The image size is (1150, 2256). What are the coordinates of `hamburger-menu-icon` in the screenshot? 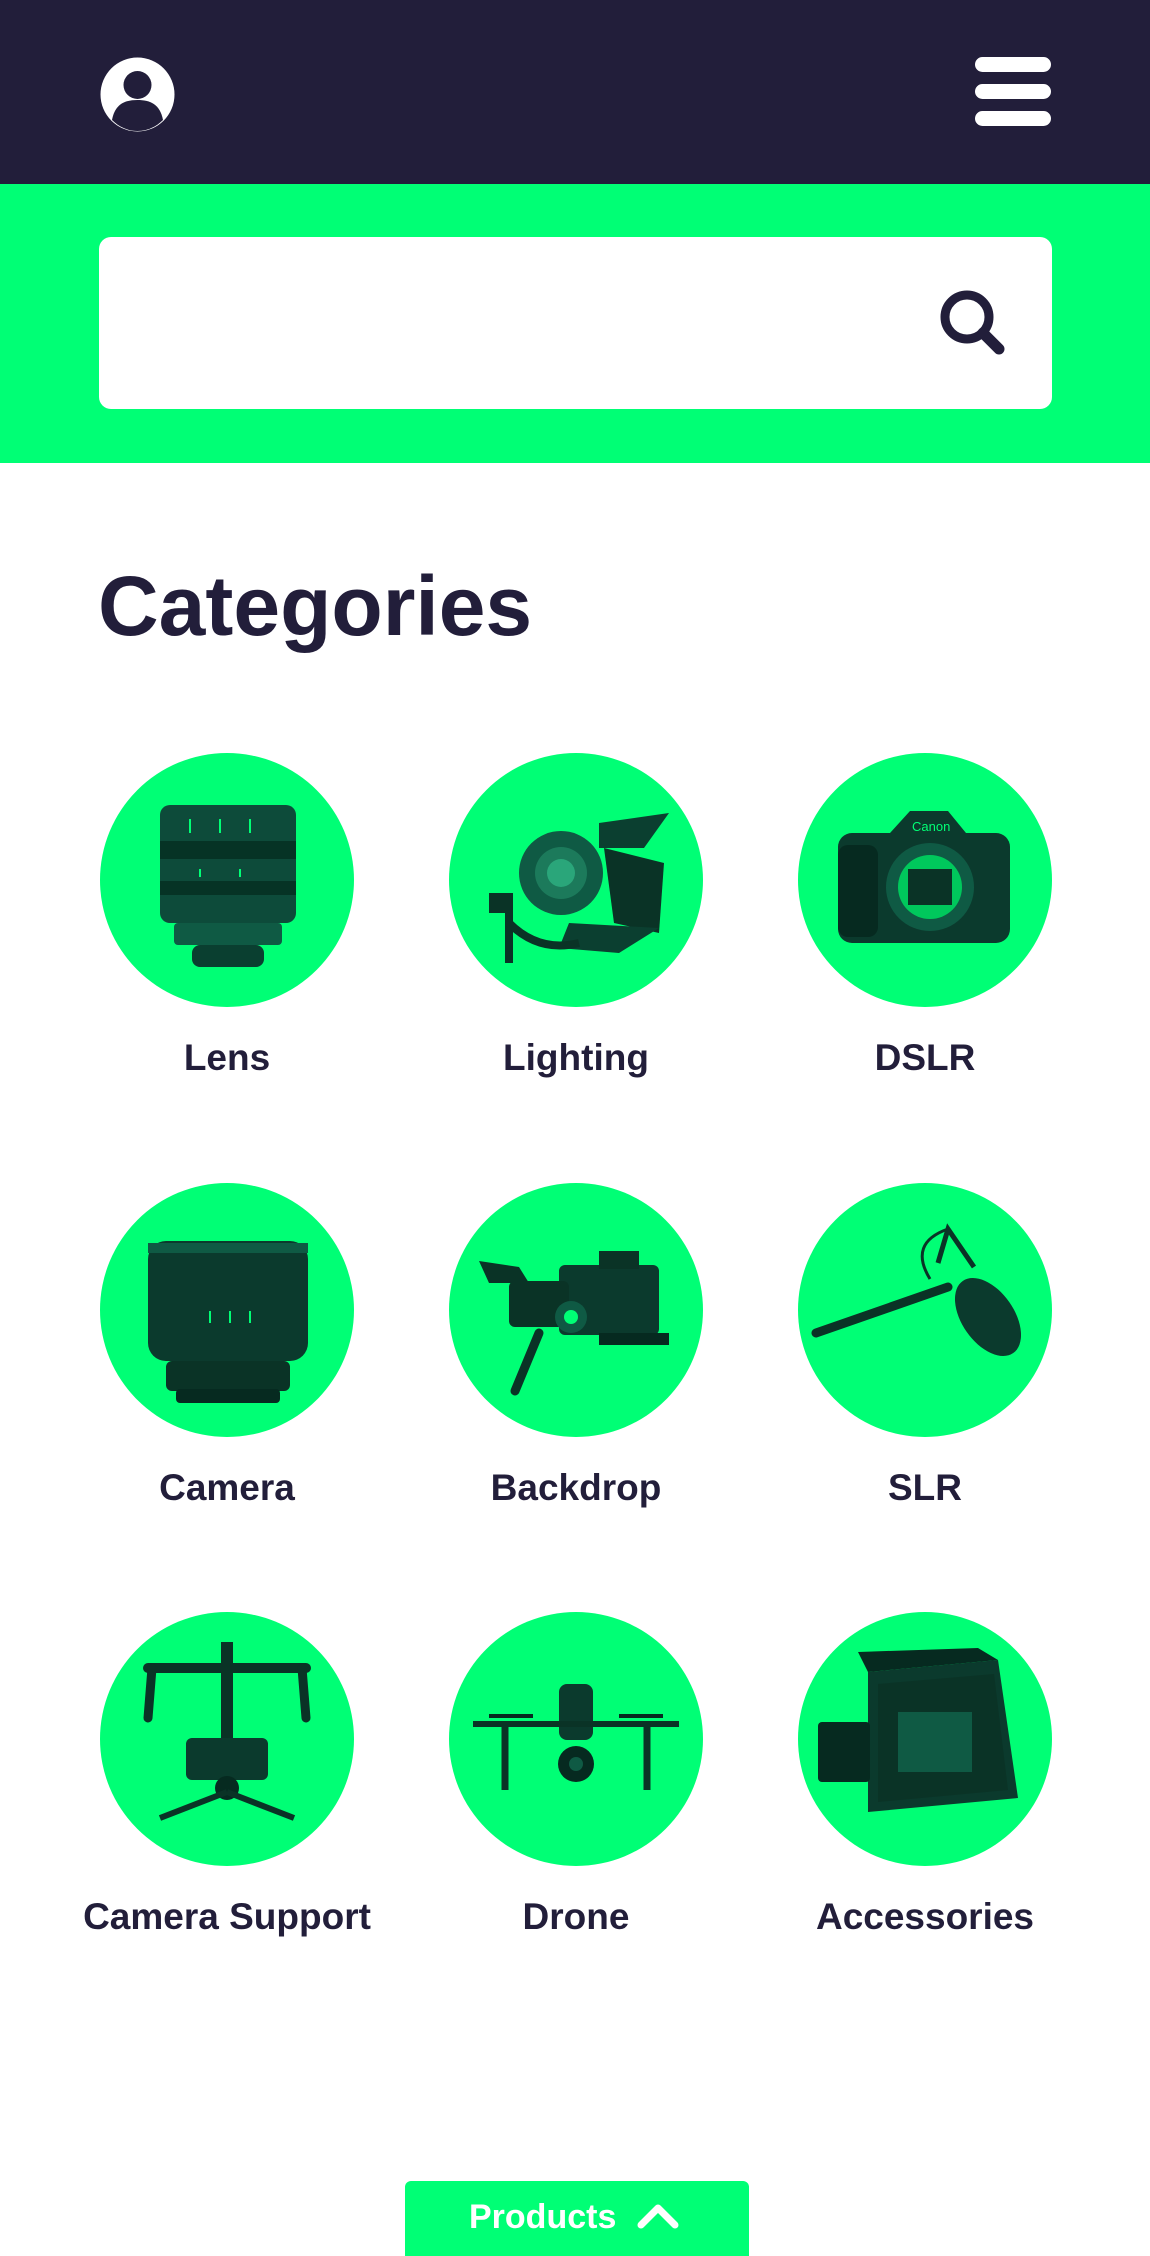 It's located at (1013, 92).